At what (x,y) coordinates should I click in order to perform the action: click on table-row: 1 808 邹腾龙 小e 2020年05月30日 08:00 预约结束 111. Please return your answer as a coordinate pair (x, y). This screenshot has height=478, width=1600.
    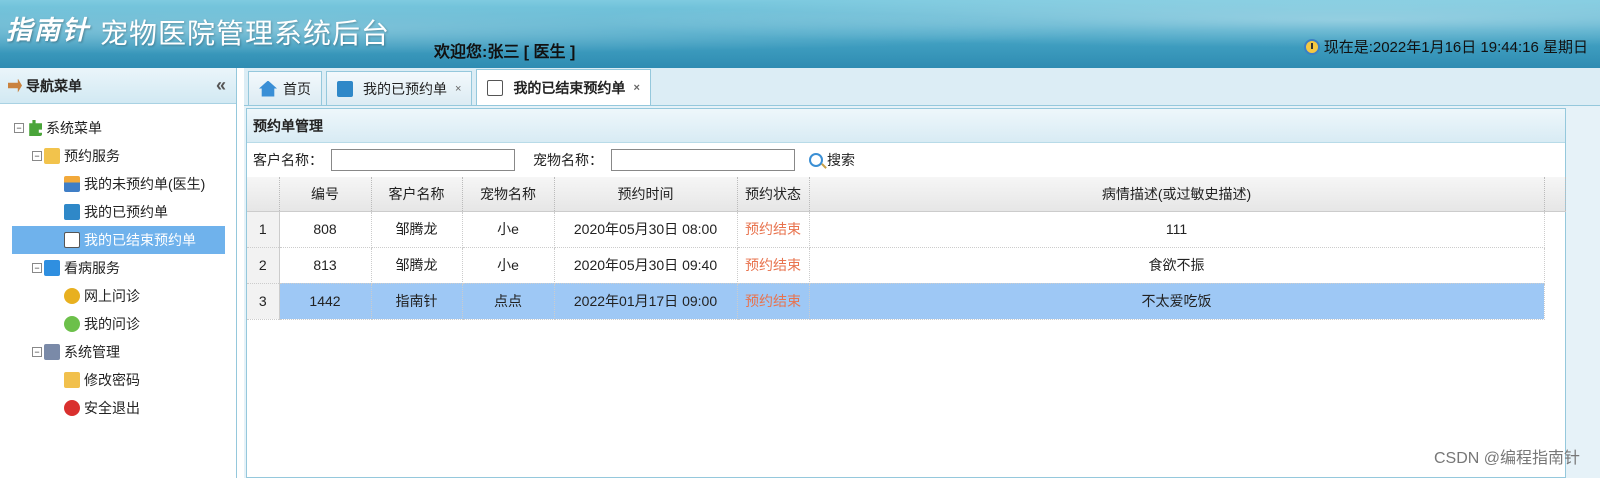
    Looking at the image, I should click on (906, 229).